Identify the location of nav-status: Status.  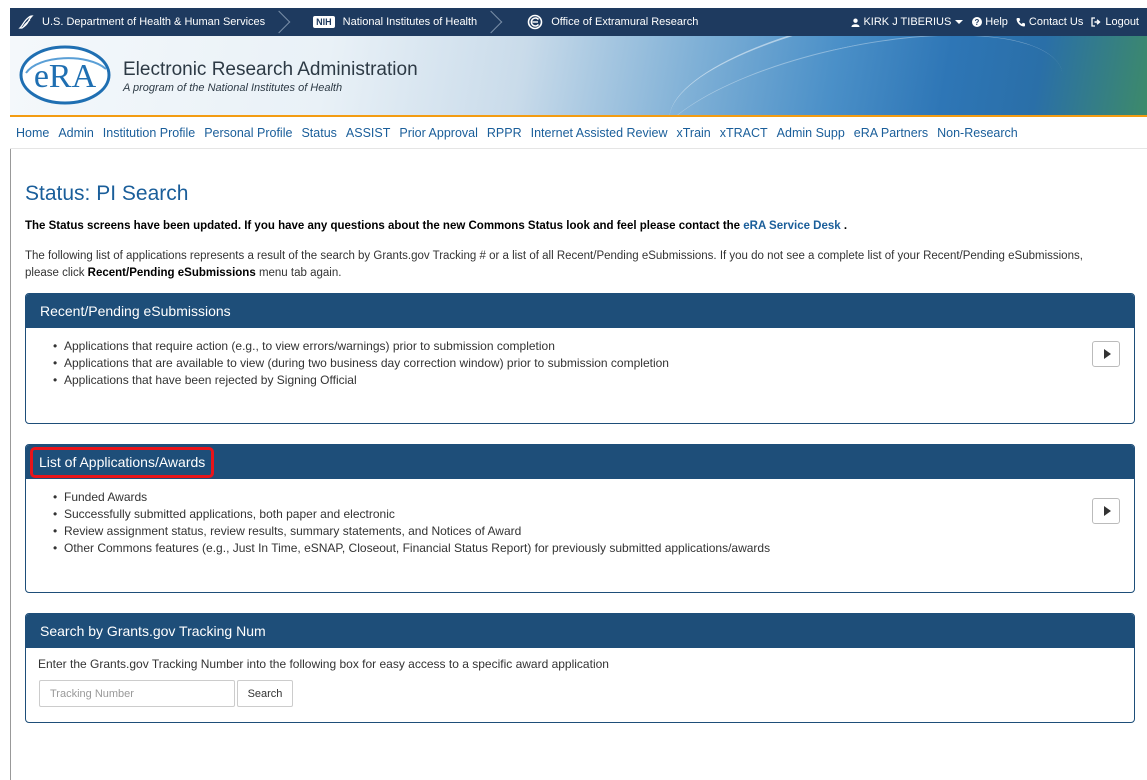
(318, 133).